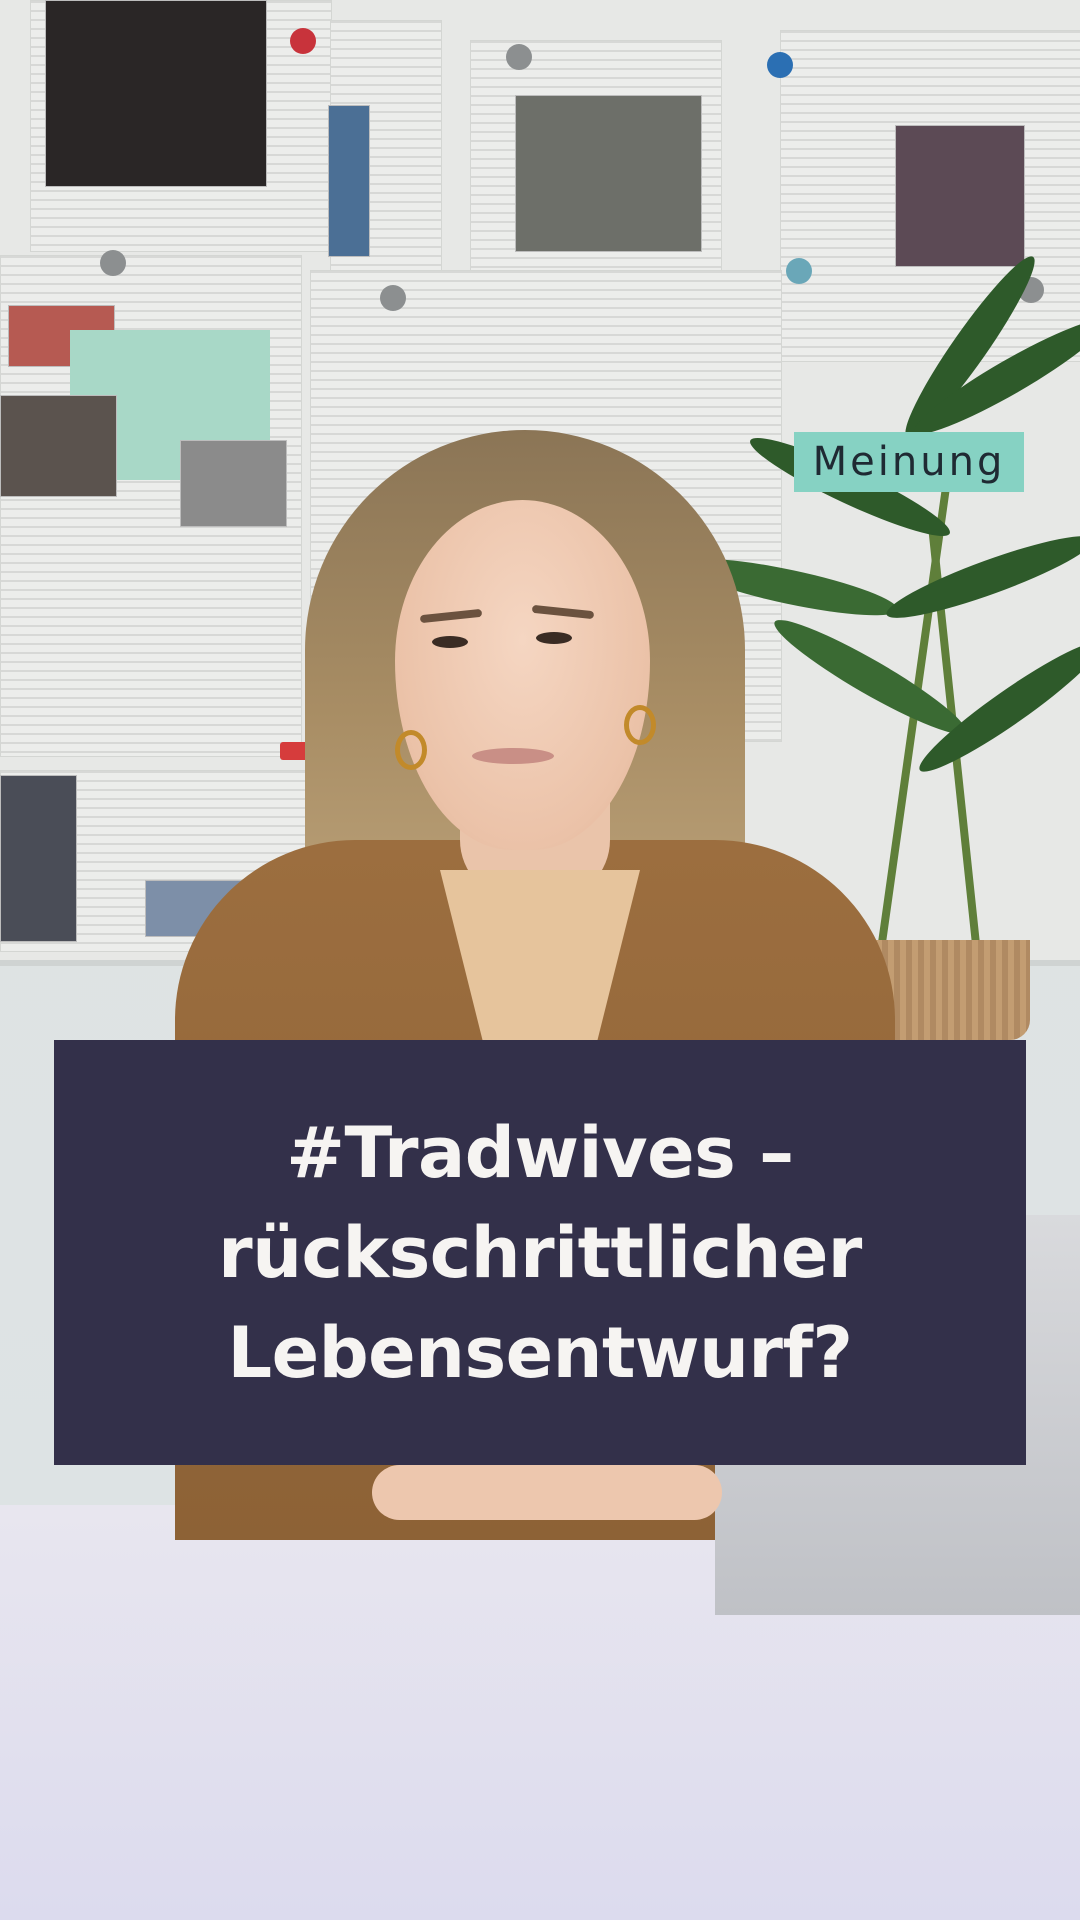 This screenshot has width=1080, height=1920. What do you see at coordinates (547, 1492) in the screenshot?
I see `hands` at bounding box center [547, 1492].